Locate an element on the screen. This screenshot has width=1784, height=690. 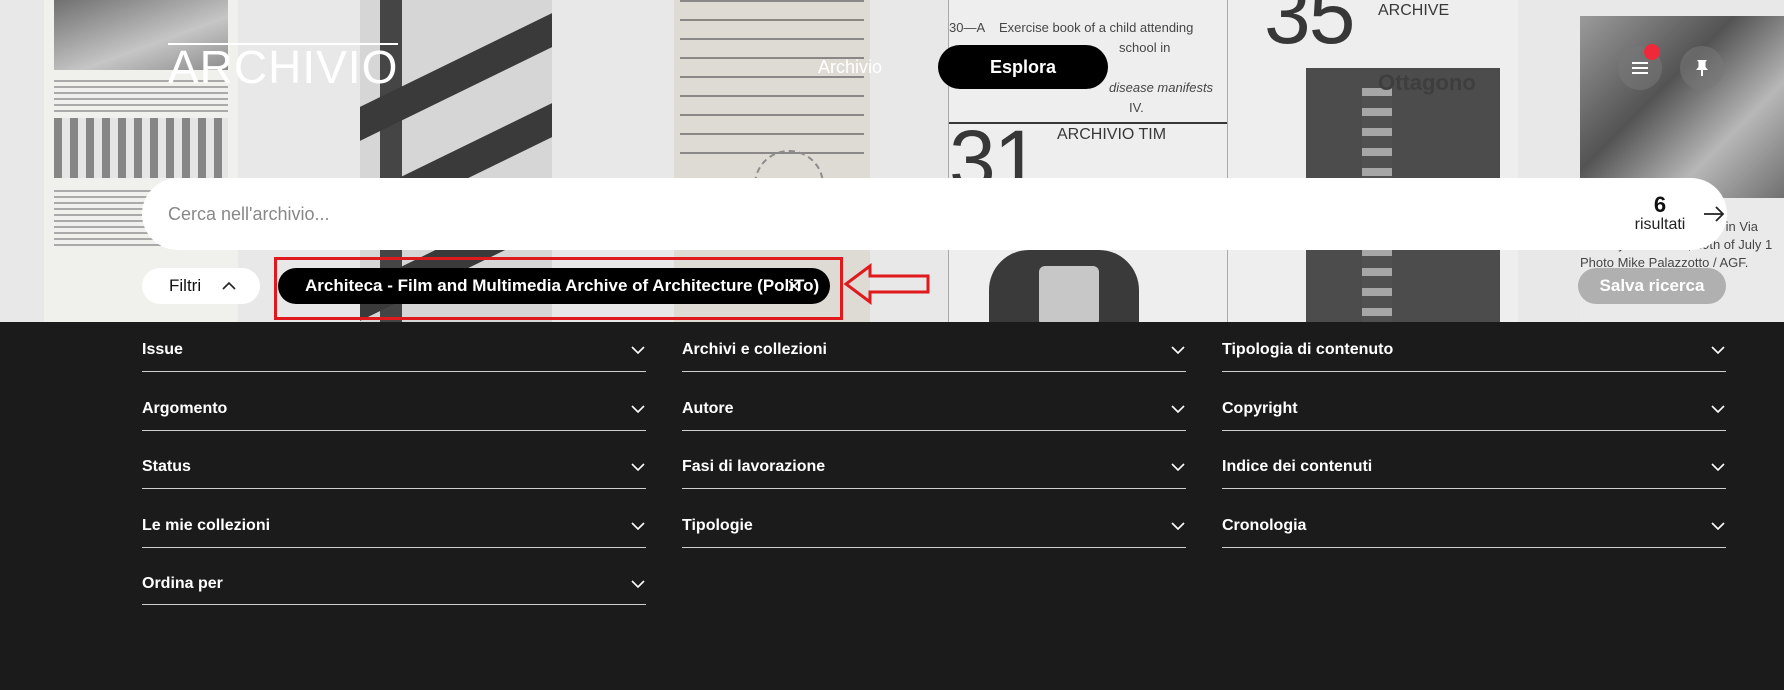
facet-label: Archivi e collezioni is located at coordinates (754, 349).